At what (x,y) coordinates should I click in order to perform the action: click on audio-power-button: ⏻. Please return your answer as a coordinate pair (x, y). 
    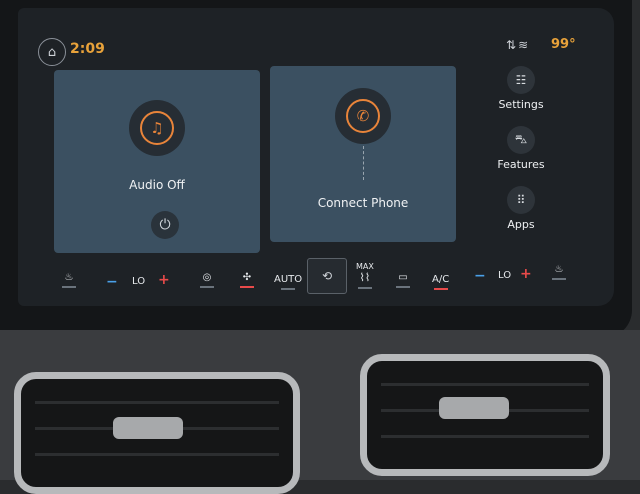
    Looking at the image, I should click on (165, 225).